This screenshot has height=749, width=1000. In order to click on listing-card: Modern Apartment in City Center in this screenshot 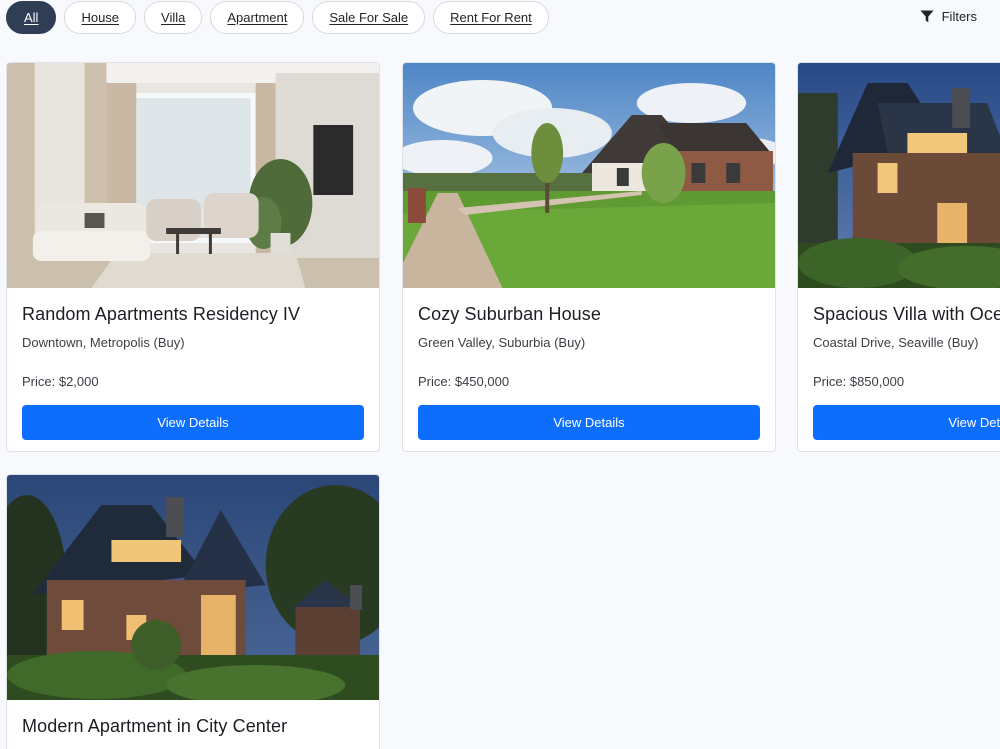, I will do `click(193, 611)`.